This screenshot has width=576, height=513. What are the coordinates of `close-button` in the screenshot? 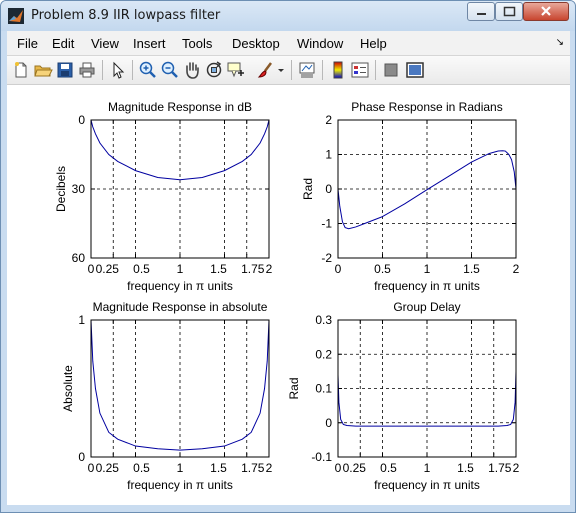 It's located at (546, 11).